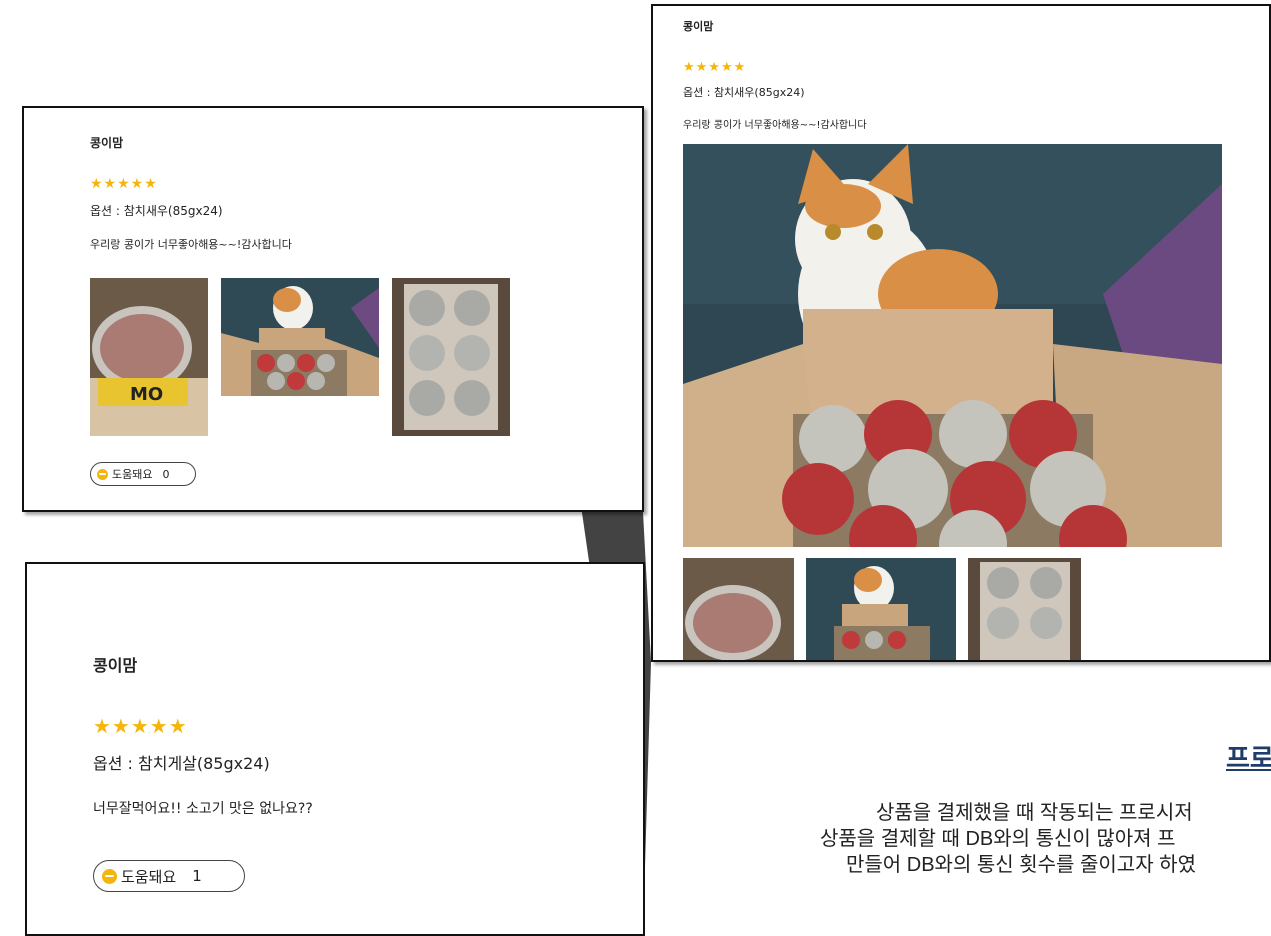 Image resolution: width=1271 pixels, height=936 pixels. Describe the element at coordinates (149, 357) in the screenshot. I see `review-photo-can: MO` at that location.